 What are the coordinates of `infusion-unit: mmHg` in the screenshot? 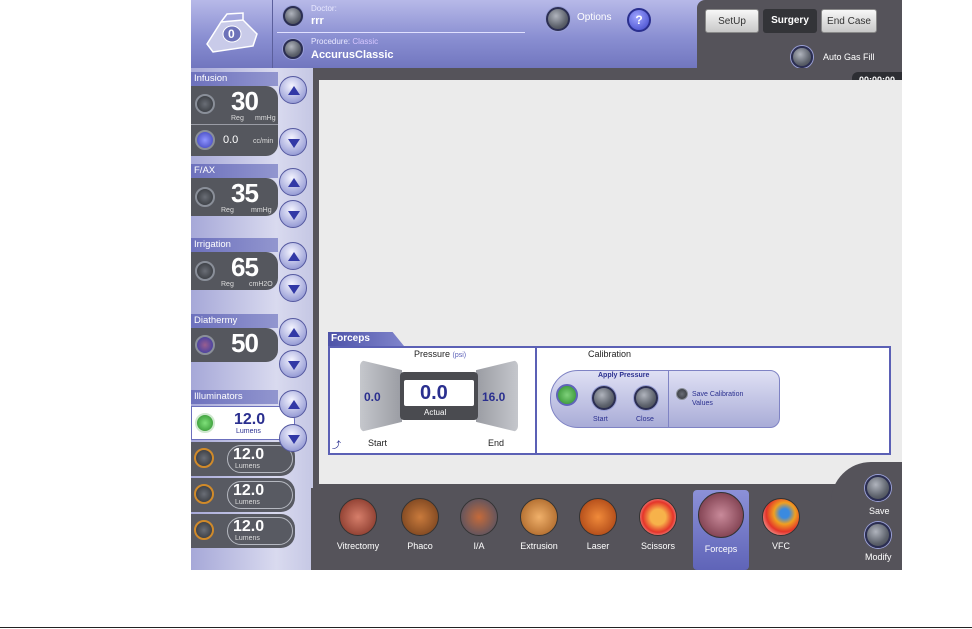 It's located at (265, 118).